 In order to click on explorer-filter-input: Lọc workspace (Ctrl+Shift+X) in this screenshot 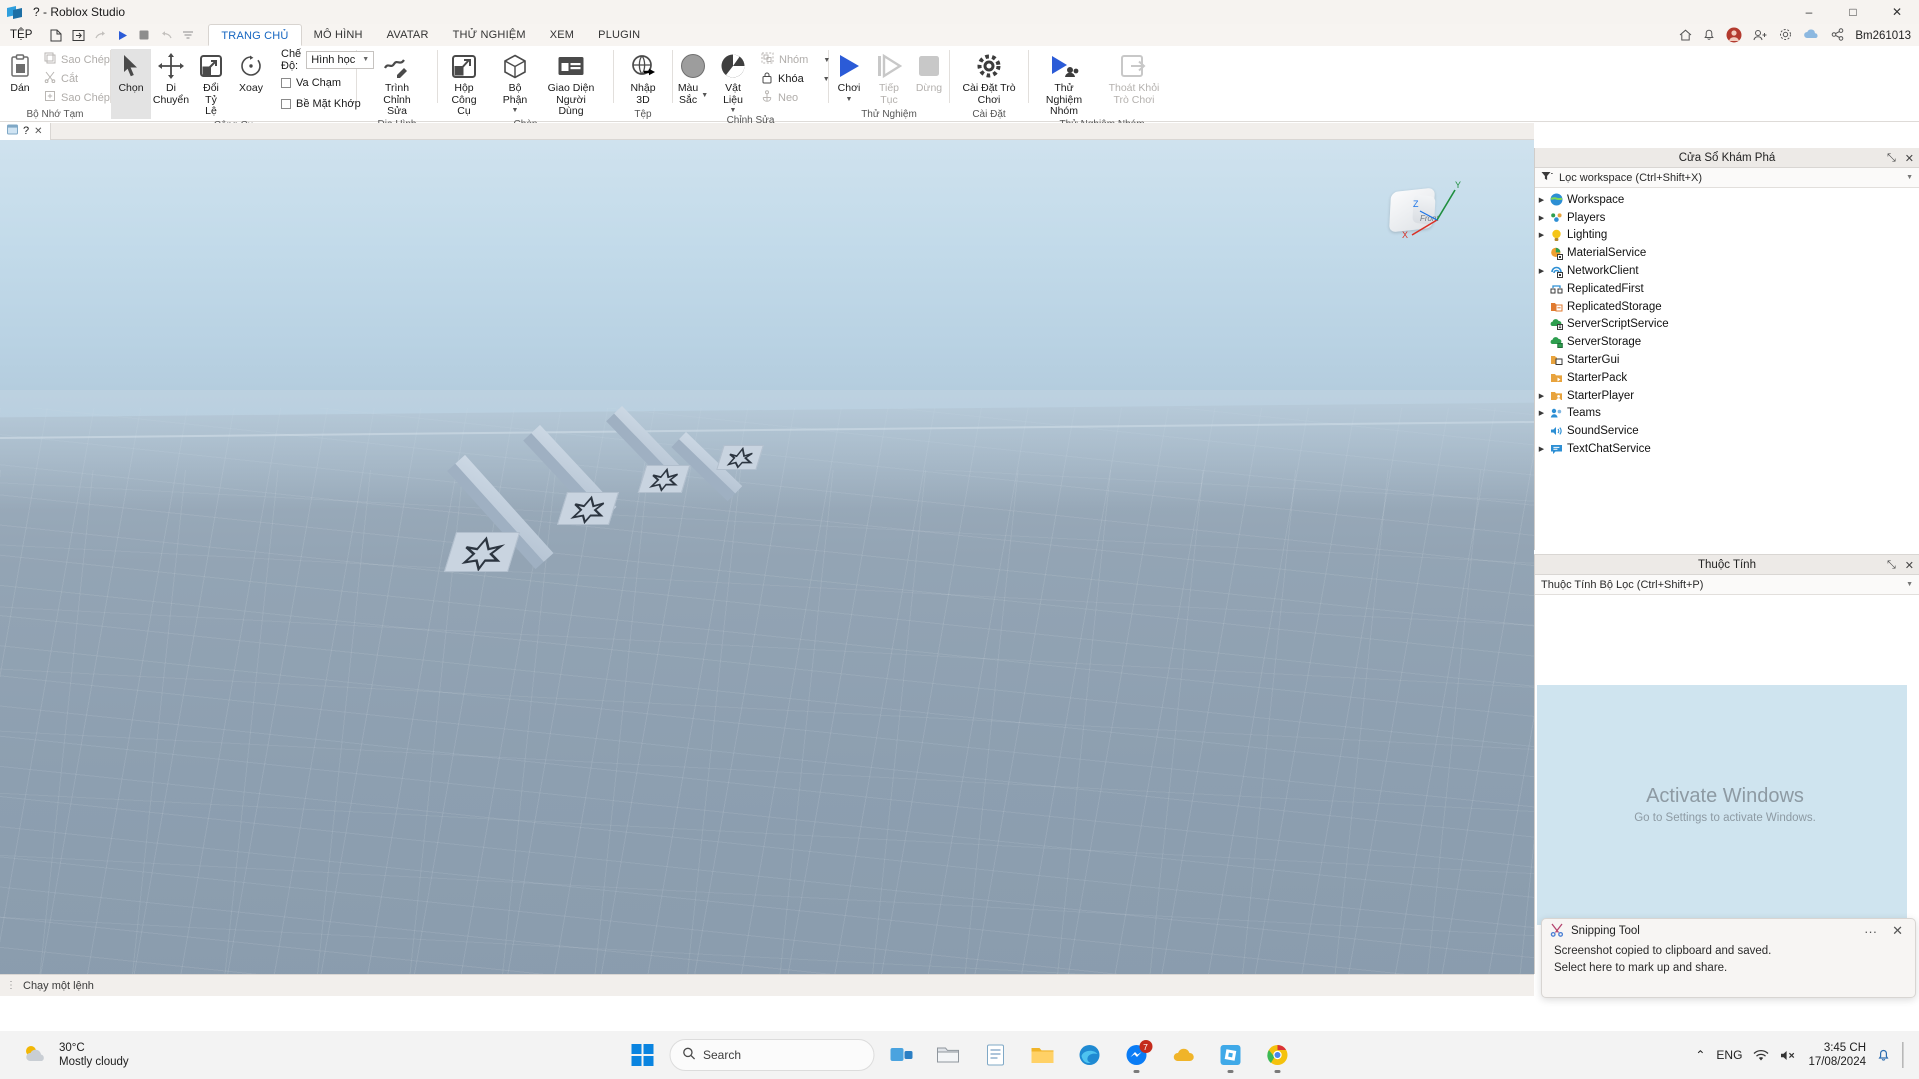, I will do `click(1729, 178)`.